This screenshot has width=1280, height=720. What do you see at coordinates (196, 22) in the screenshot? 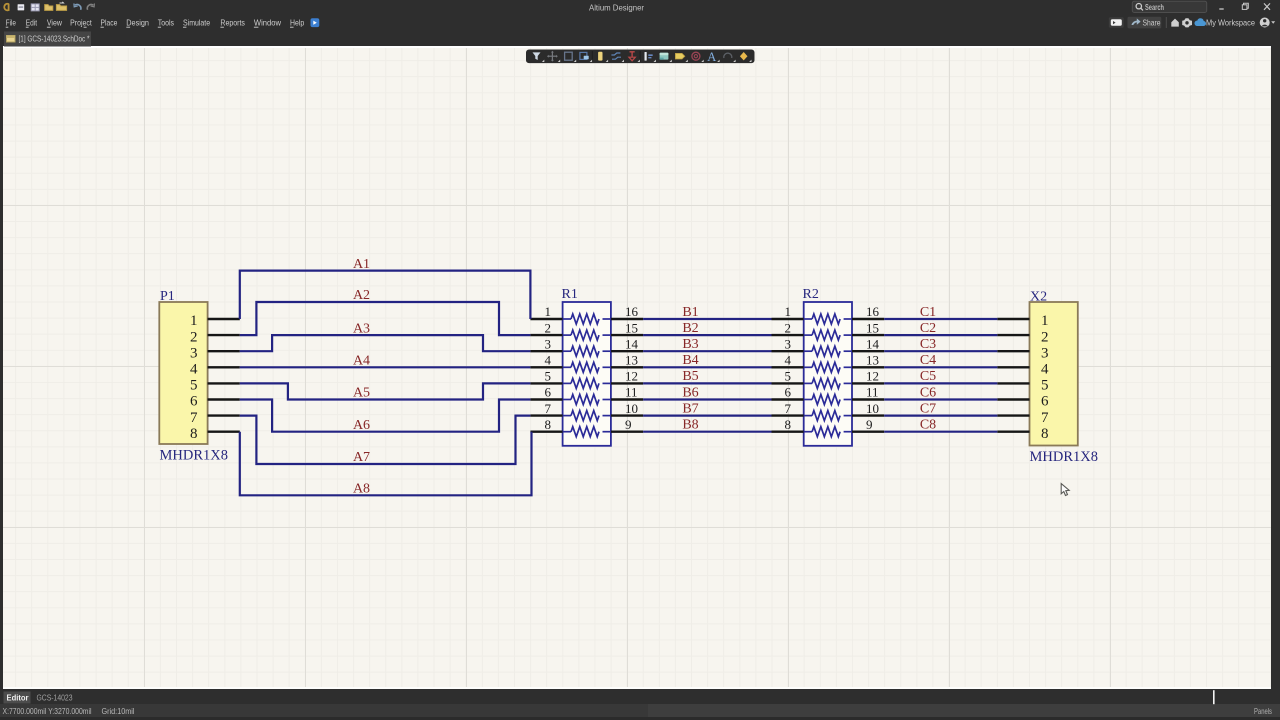
I see `svg-text: Simulate` at bounding box center [196, 22].